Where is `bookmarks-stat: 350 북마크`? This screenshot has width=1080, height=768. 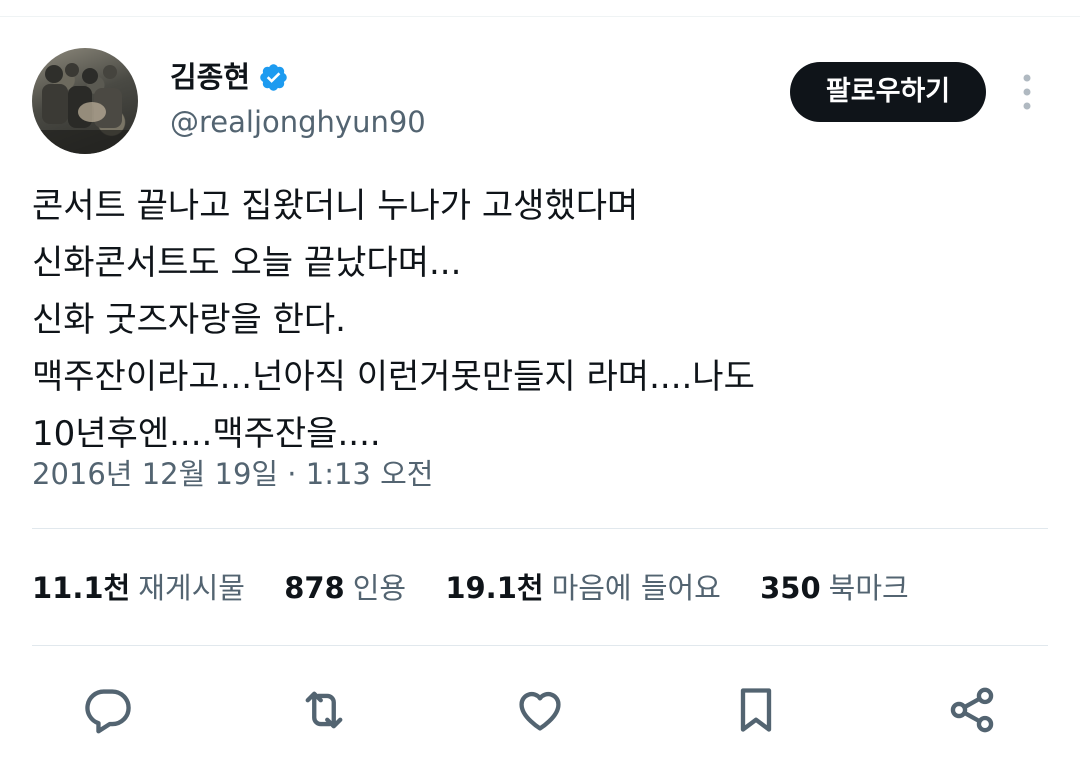 bookmarks-stat: 350 북마크 is located at coordinates (834, 588).